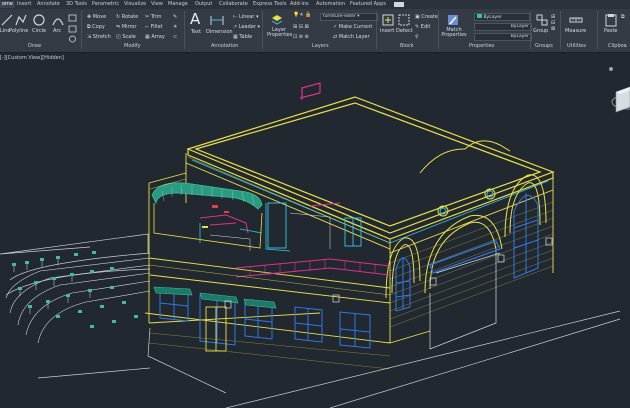 The height and width of the screenshot is (408, 630). I want to click on polyline-icon, so click(21, 20).